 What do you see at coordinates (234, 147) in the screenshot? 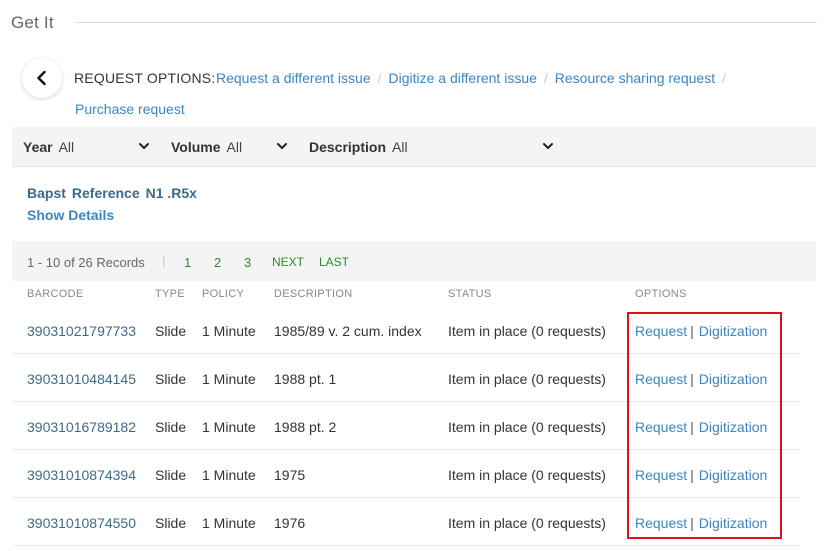
I see `volume-filter-value: All` at bounding box center [234, 147].